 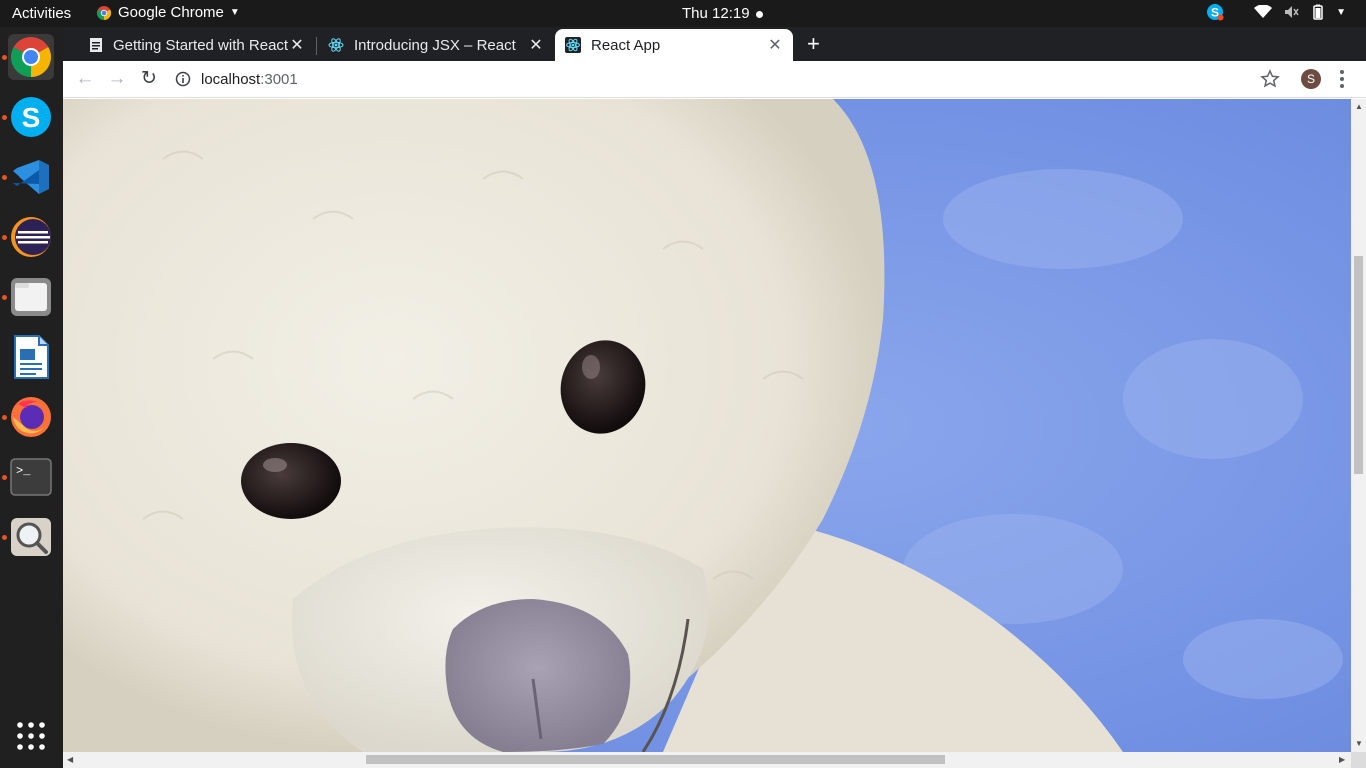 What do you see at coordinates (655, 759) in the screenshot?
I see `horizontal-scroll-thumb` at bounding box center [655, 759].